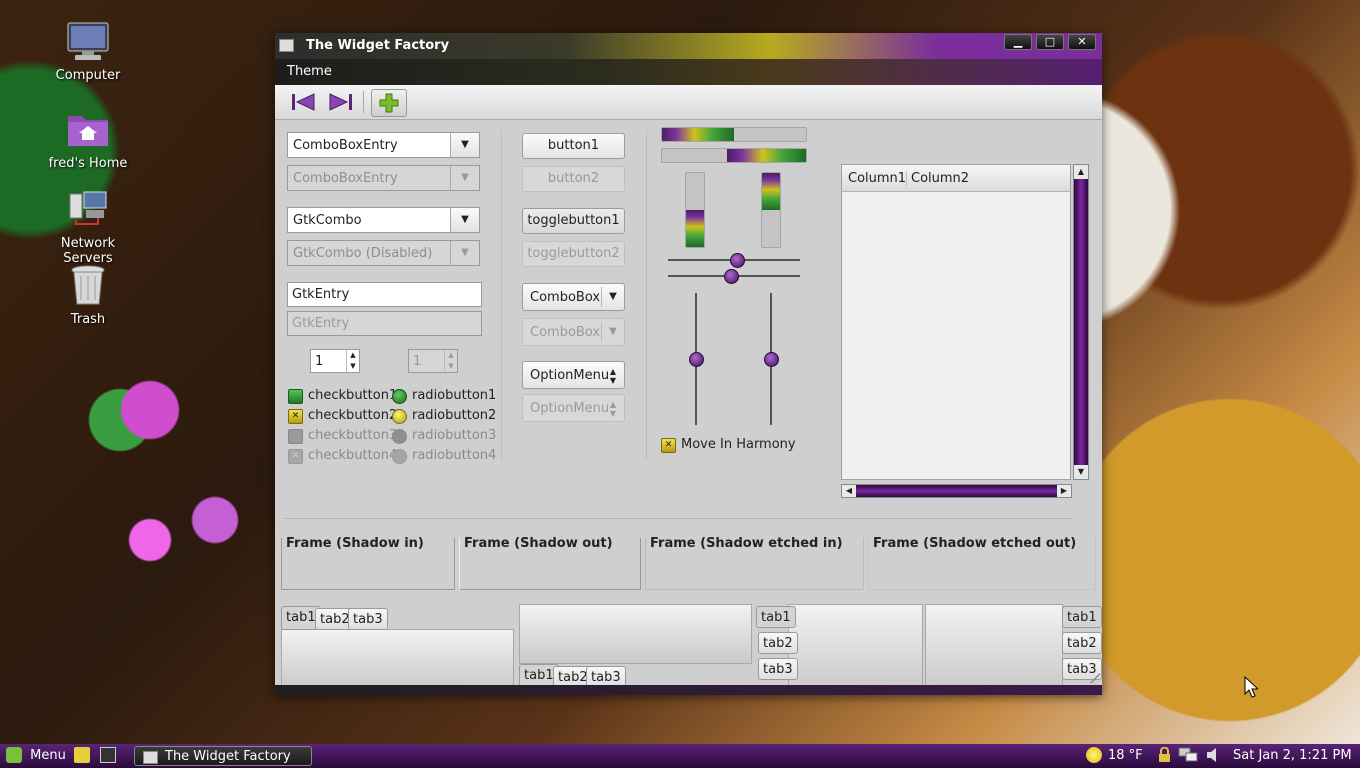 Image resolution: width=1360 pixels, height=768 pixels. Describe the element at coordinates (454, 395) in the screenshot. I see `radiobutton1-label: radiobutton1` at that location.